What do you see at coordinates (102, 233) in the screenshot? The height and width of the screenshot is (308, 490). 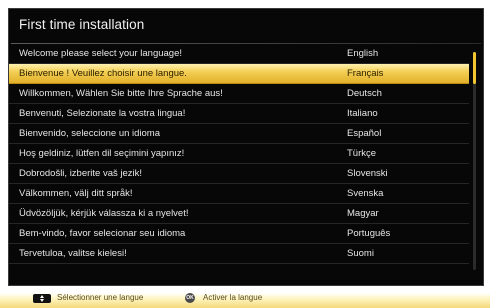 I see `welcome-message: Bem-vindo, favor selecionar seu idioma` at bounding box center [102, 233].